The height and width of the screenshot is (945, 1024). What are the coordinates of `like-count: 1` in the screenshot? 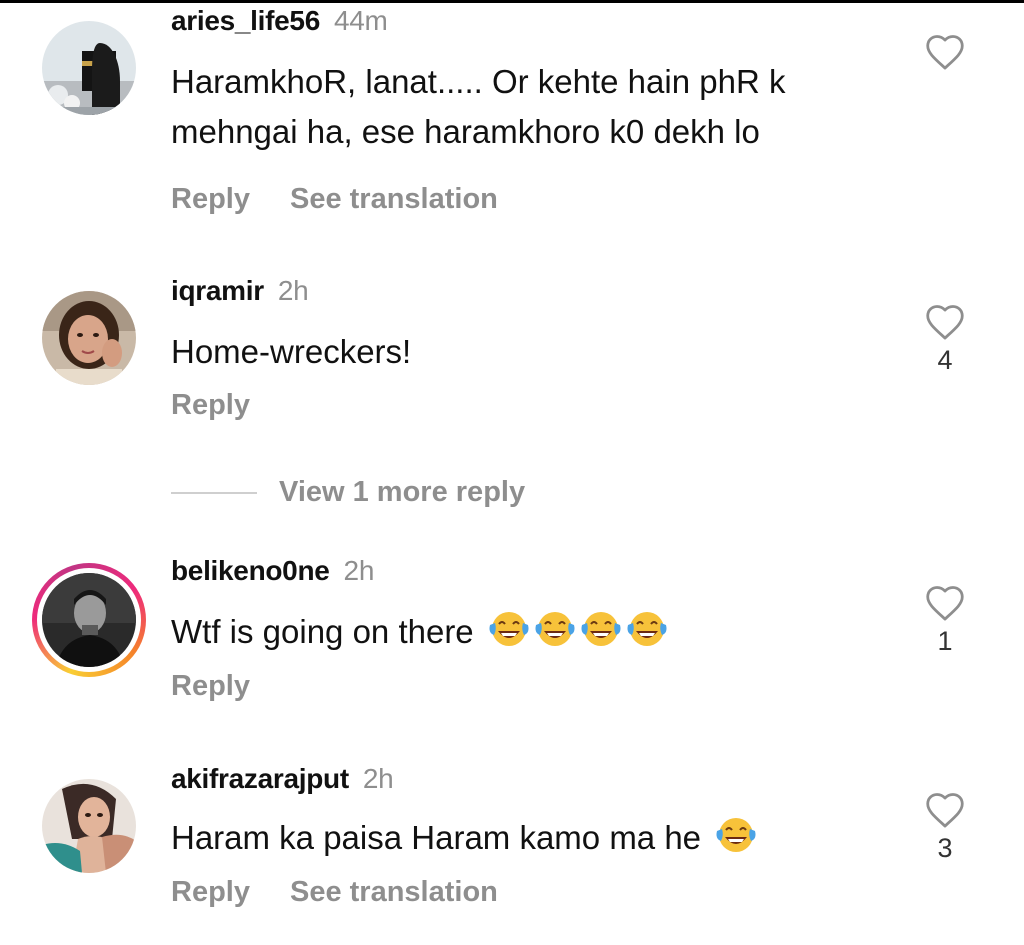 It's located at (945, 641).